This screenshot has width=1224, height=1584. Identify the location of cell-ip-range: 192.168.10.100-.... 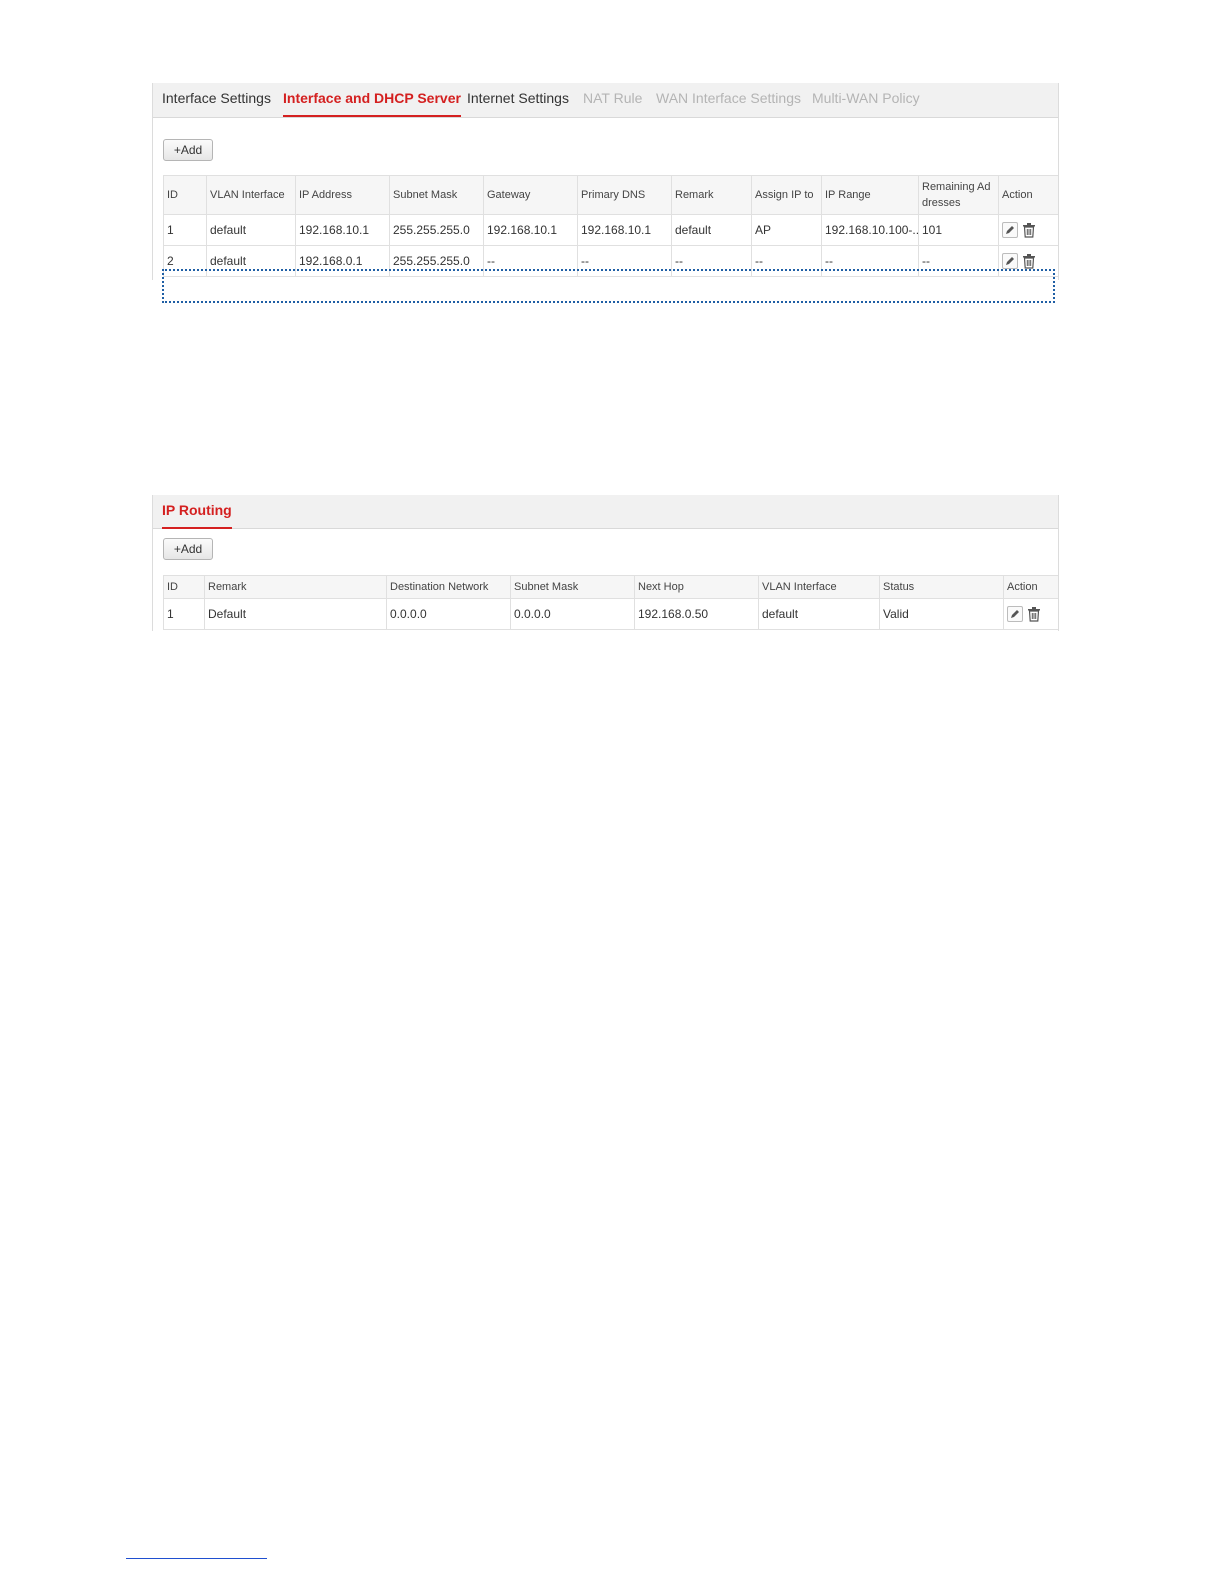
(870, 230).